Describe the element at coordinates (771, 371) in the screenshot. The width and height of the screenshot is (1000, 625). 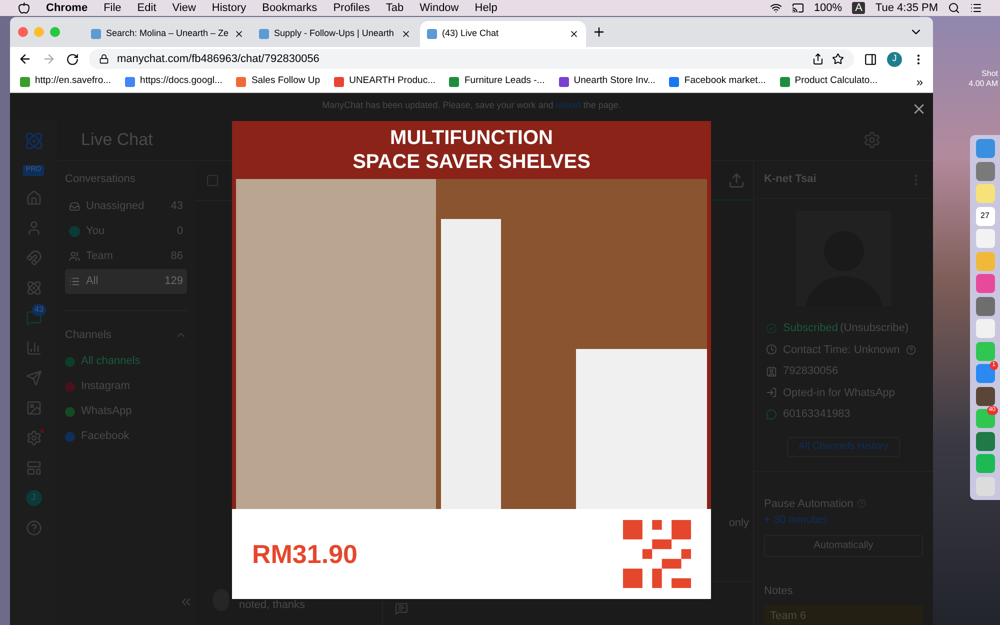
I see `id-card-icon` at that location.